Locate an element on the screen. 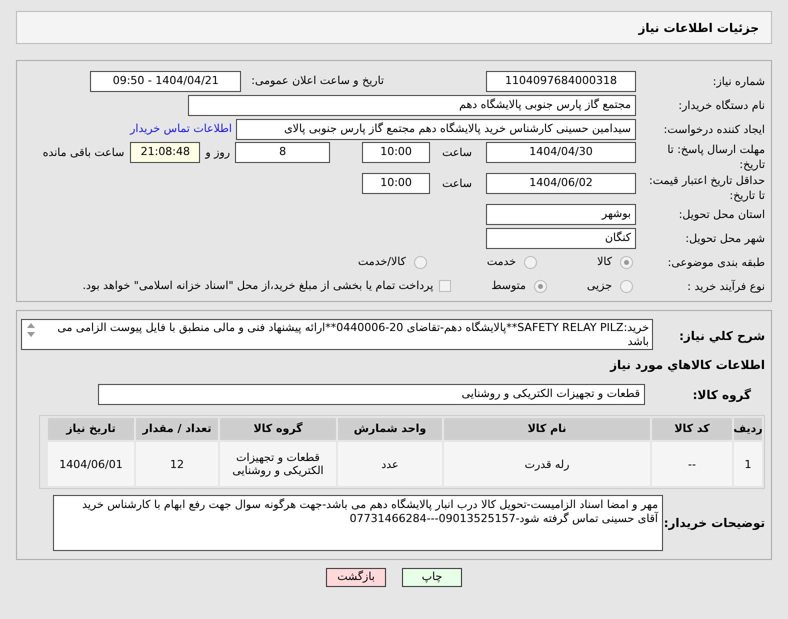 This screenshot has height=619, width=788. table-cell: قطعات و تجهیزات الکتریکی و روشنایی is located at coordinates (278, 464).